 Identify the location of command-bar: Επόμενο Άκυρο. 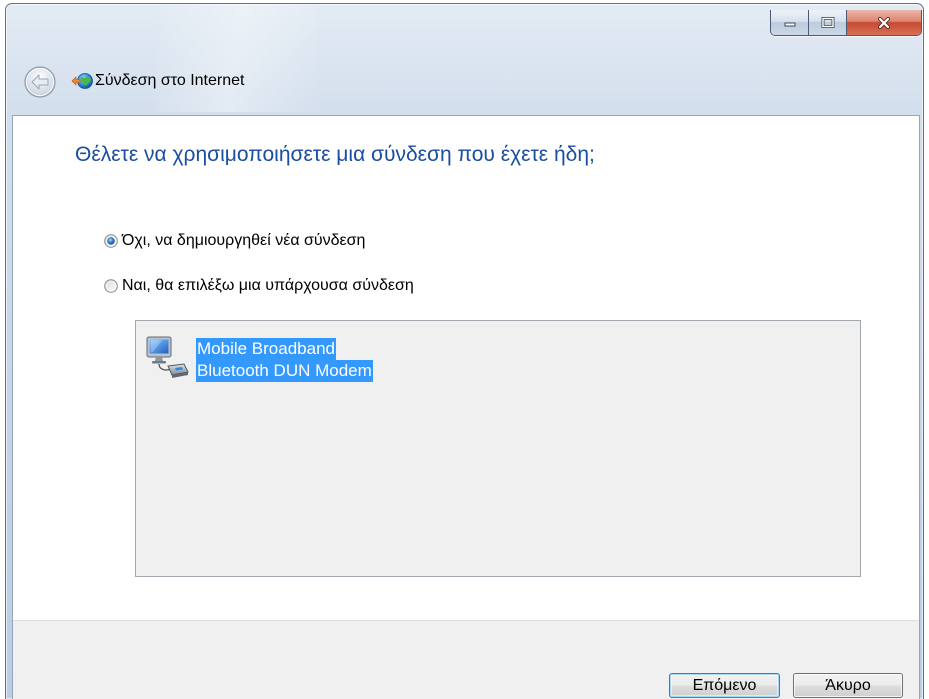
(466, 659).